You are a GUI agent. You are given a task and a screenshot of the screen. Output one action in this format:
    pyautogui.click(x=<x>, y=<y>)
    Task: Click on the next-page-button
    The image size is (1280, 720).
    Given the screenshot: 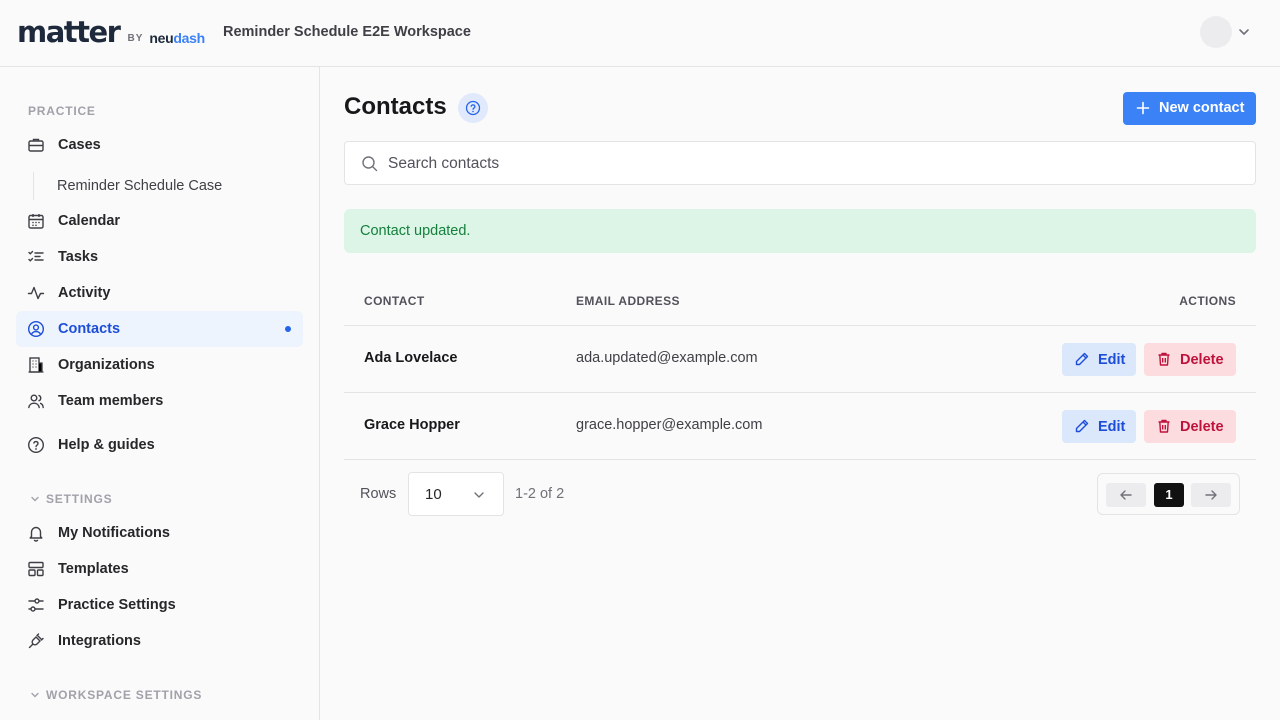 What is the action you would take?
    pyautogui.click(x=1211, y=495)
    